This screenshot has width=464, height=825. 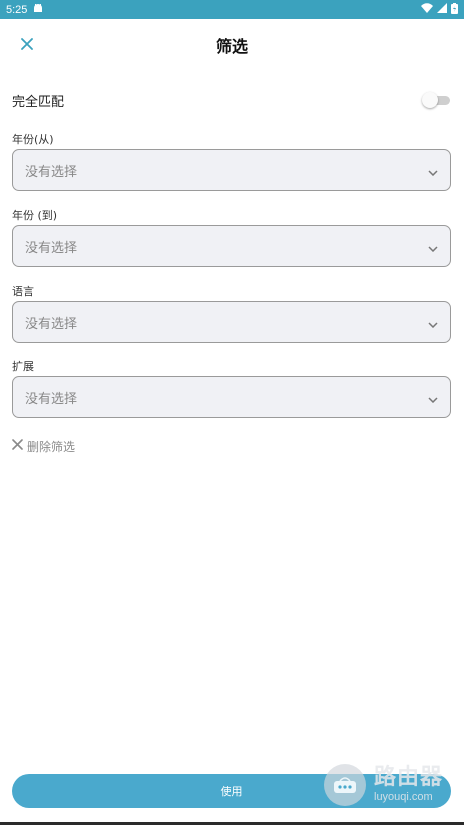 I want to click on exact-match-toggle, so click(x=436, y=100).